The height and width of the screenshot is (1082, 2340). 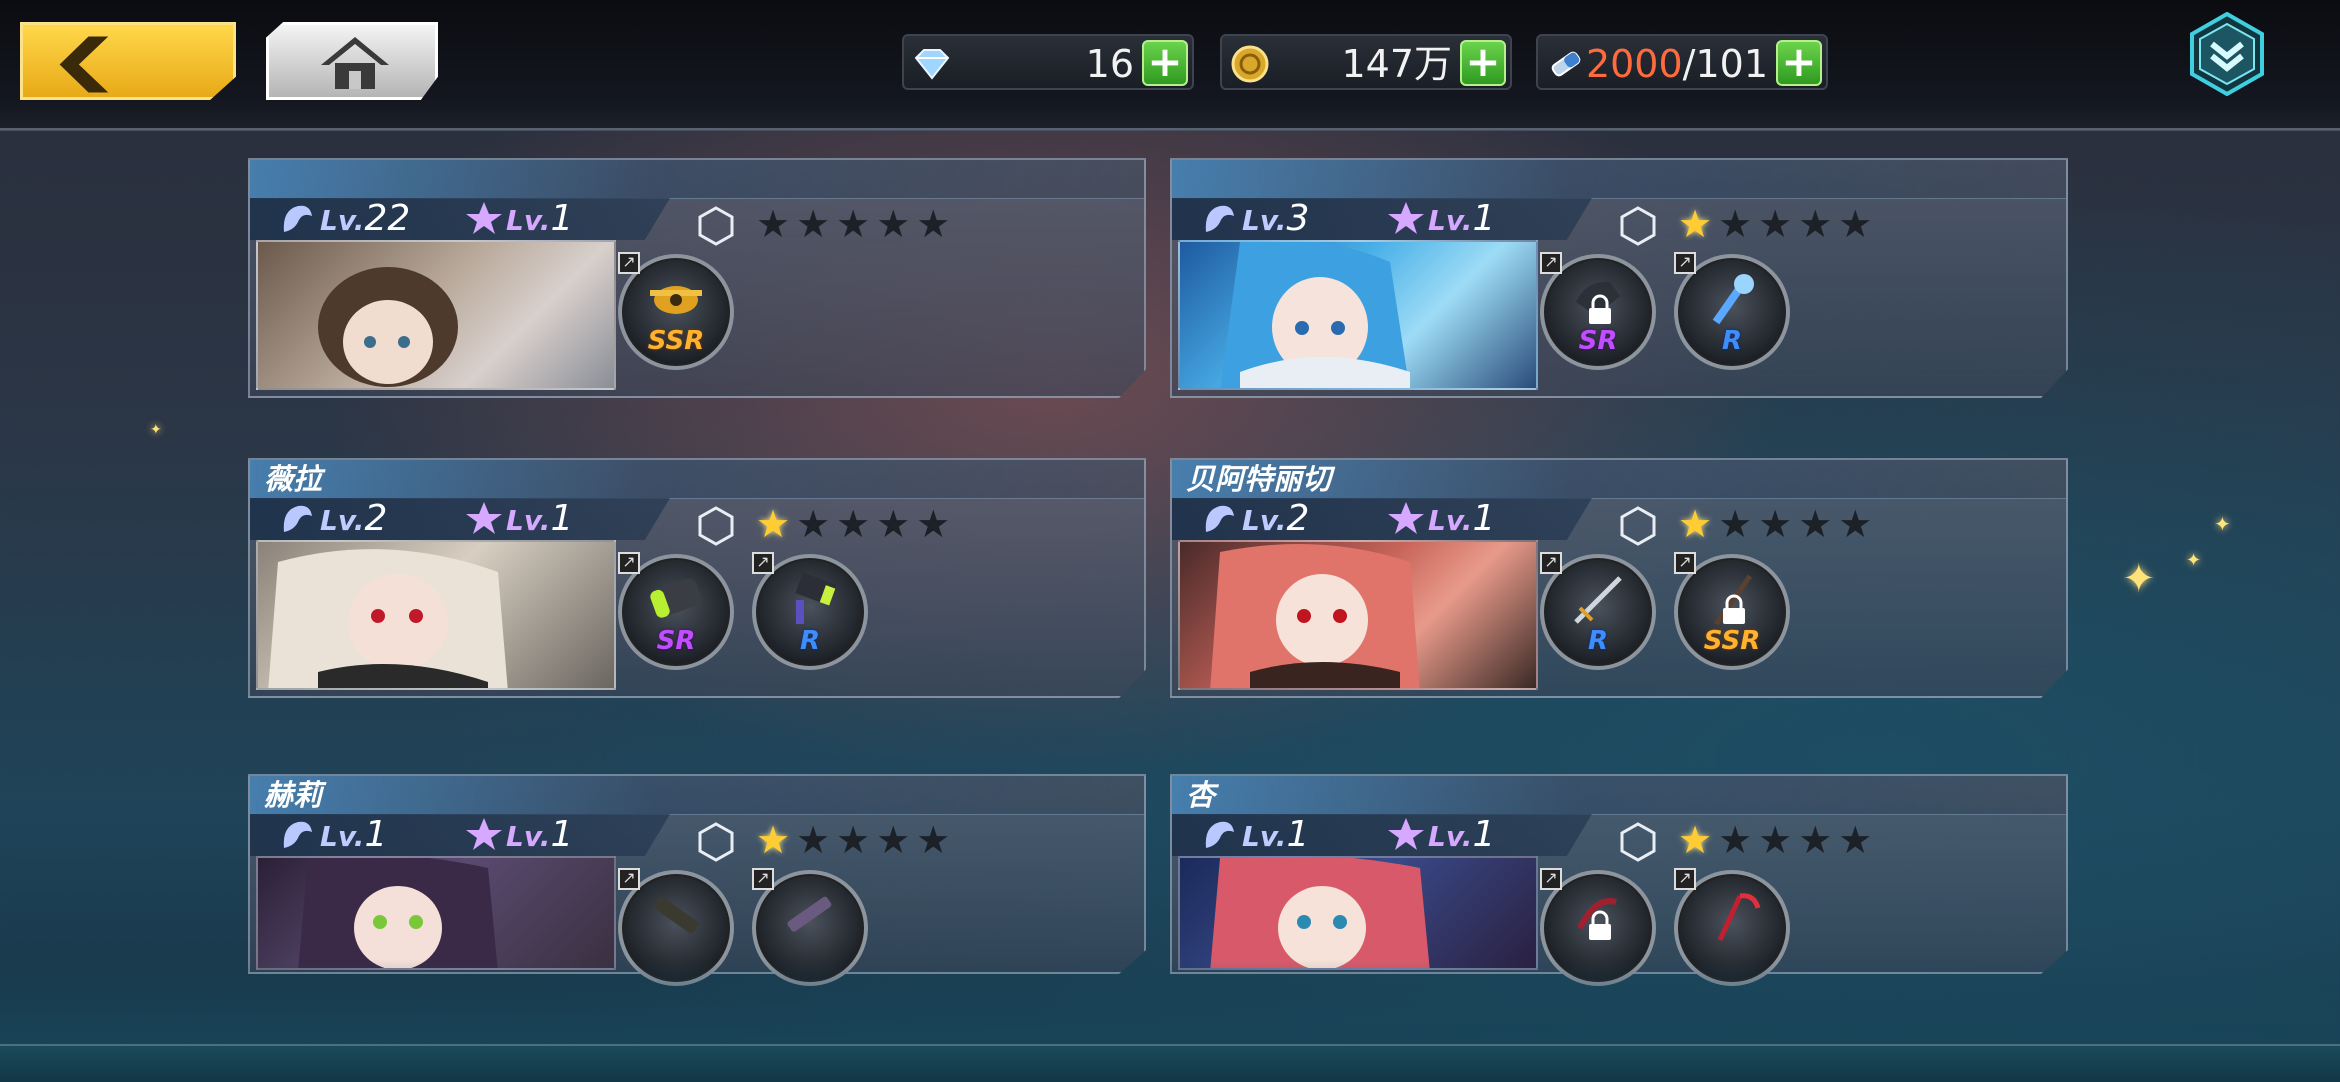 What do you see at coordinates (1619, 795) in the screenshot?
I see `character-name-bar: 杏` at bounding box center [1619, 795].